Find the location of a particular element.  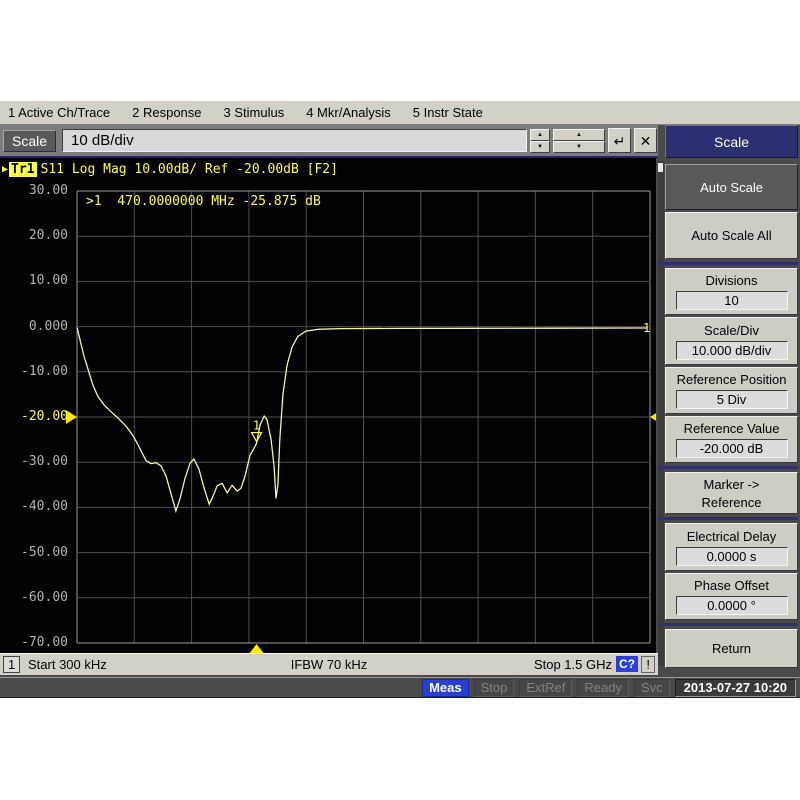

softkey-divisions-label: Divisions is located at coordinates (731, 280).